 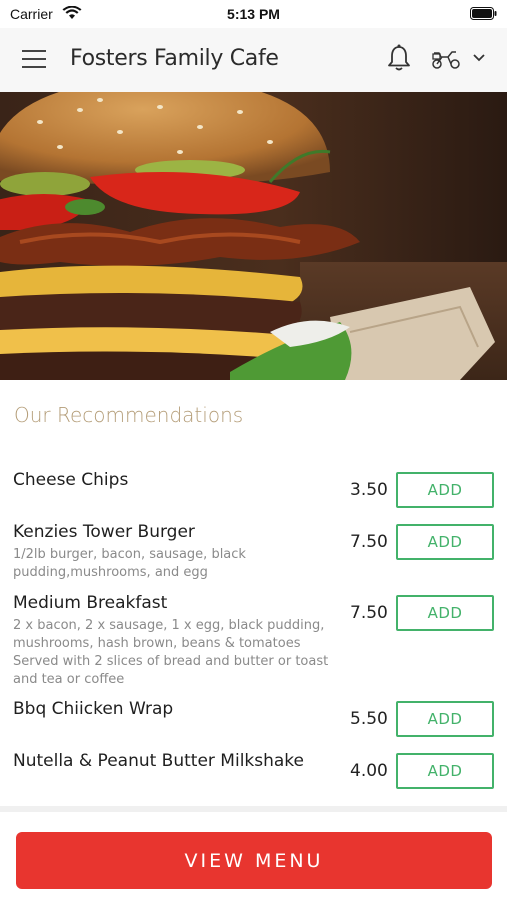 I want to click on app-header: Fosters Family Cafe, so click(x=253, y=60).